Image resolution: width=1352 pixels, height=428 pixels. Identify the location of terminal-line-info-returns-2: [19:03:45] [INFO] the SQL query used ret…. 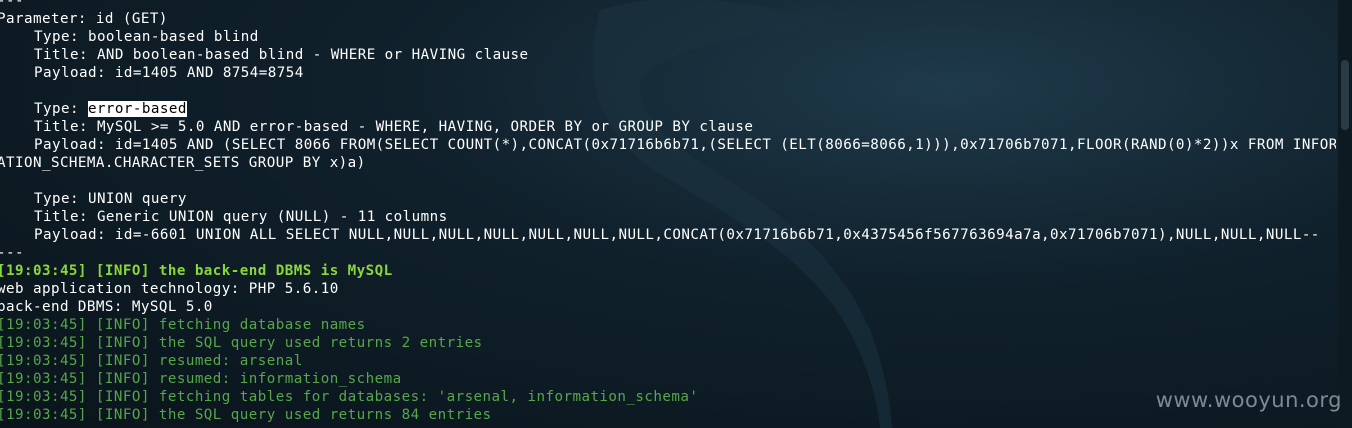
(241, 343).